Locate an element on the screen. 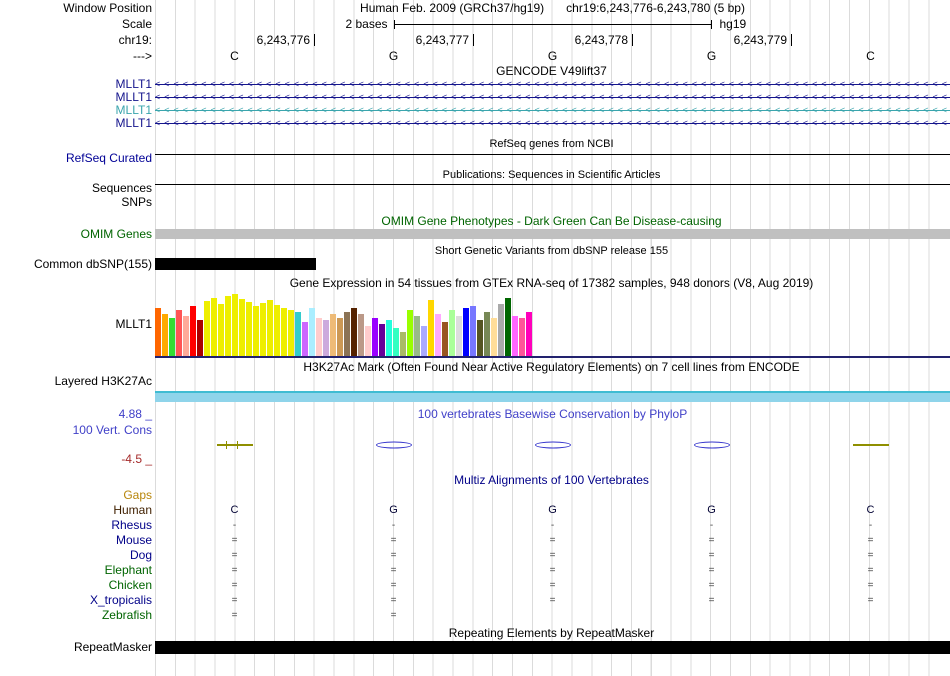  species-label: Mouse is located at coordinates (77, 540).